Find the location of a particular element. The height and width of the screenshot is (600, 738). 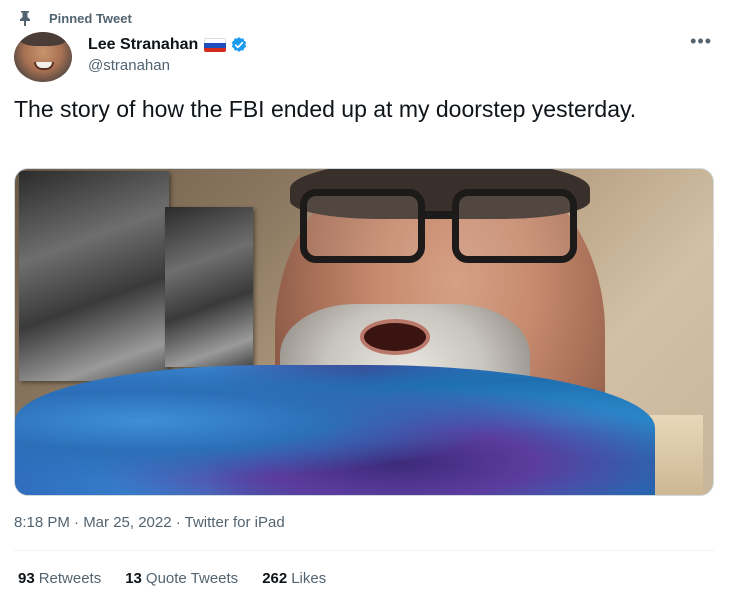

pinned-tweet-indicator: Pinned Tweet is located at coordinates (75, 18).